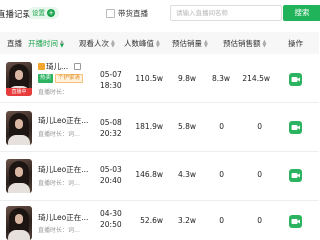 The width and height of the screenshot is (320, 240). Describe the element at coordinates (53, 92) in the screenshot. I see `live-duration: 直播时长：` at that location.